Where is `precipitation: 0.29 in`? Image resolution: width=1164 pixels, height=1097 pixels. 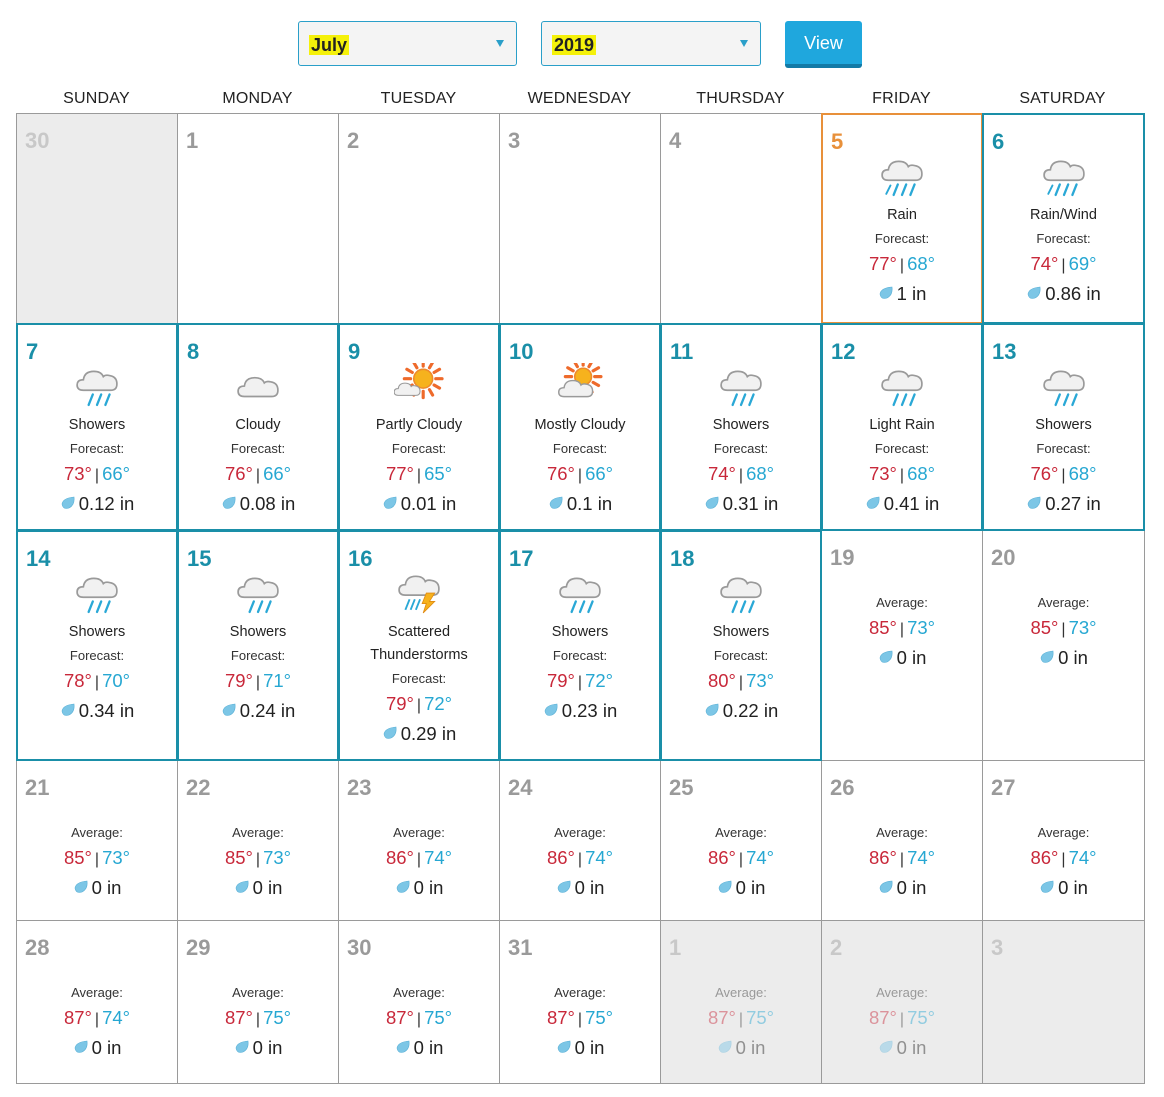 precipitation: 0.29 in is located at coordinates (419, 734).